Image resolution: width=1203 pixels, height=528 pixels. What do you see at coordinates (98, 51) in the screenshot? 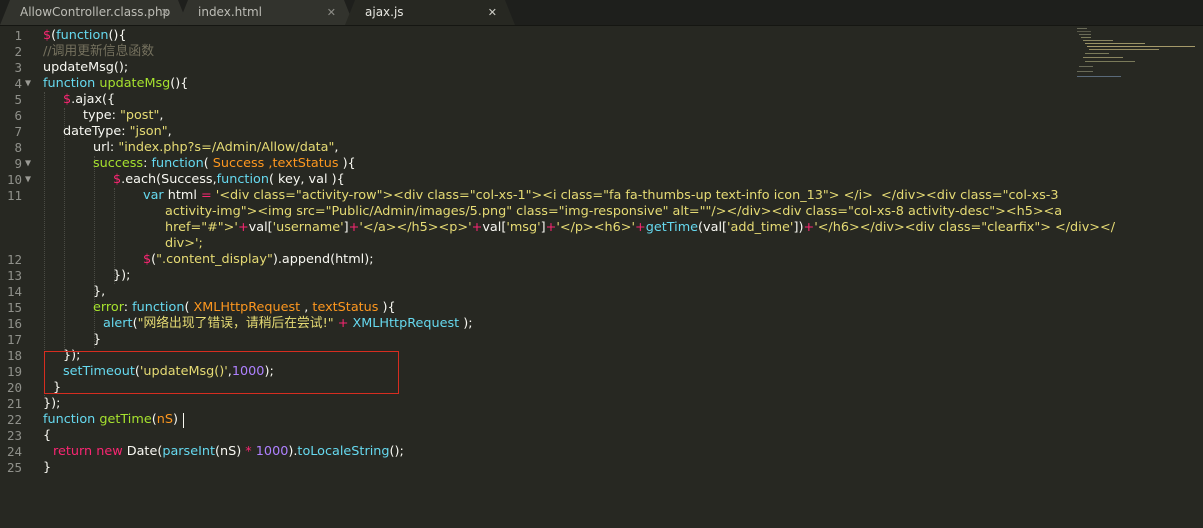
I see `code-comment: //调用更新信息函数` at bounding box center [98, 51].